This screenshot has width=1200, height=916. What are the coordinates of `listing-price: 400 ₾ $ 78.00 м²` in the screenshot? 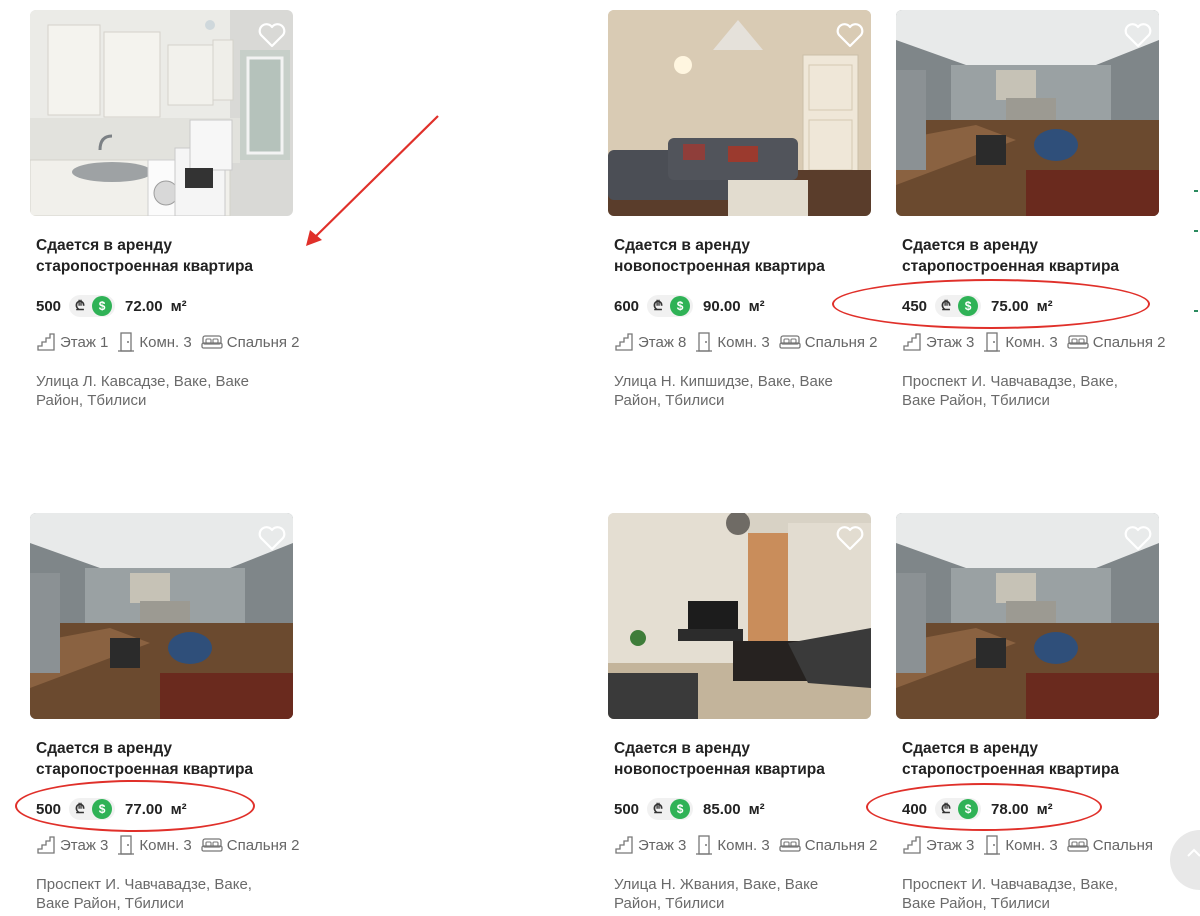 It's located at (977, 809).